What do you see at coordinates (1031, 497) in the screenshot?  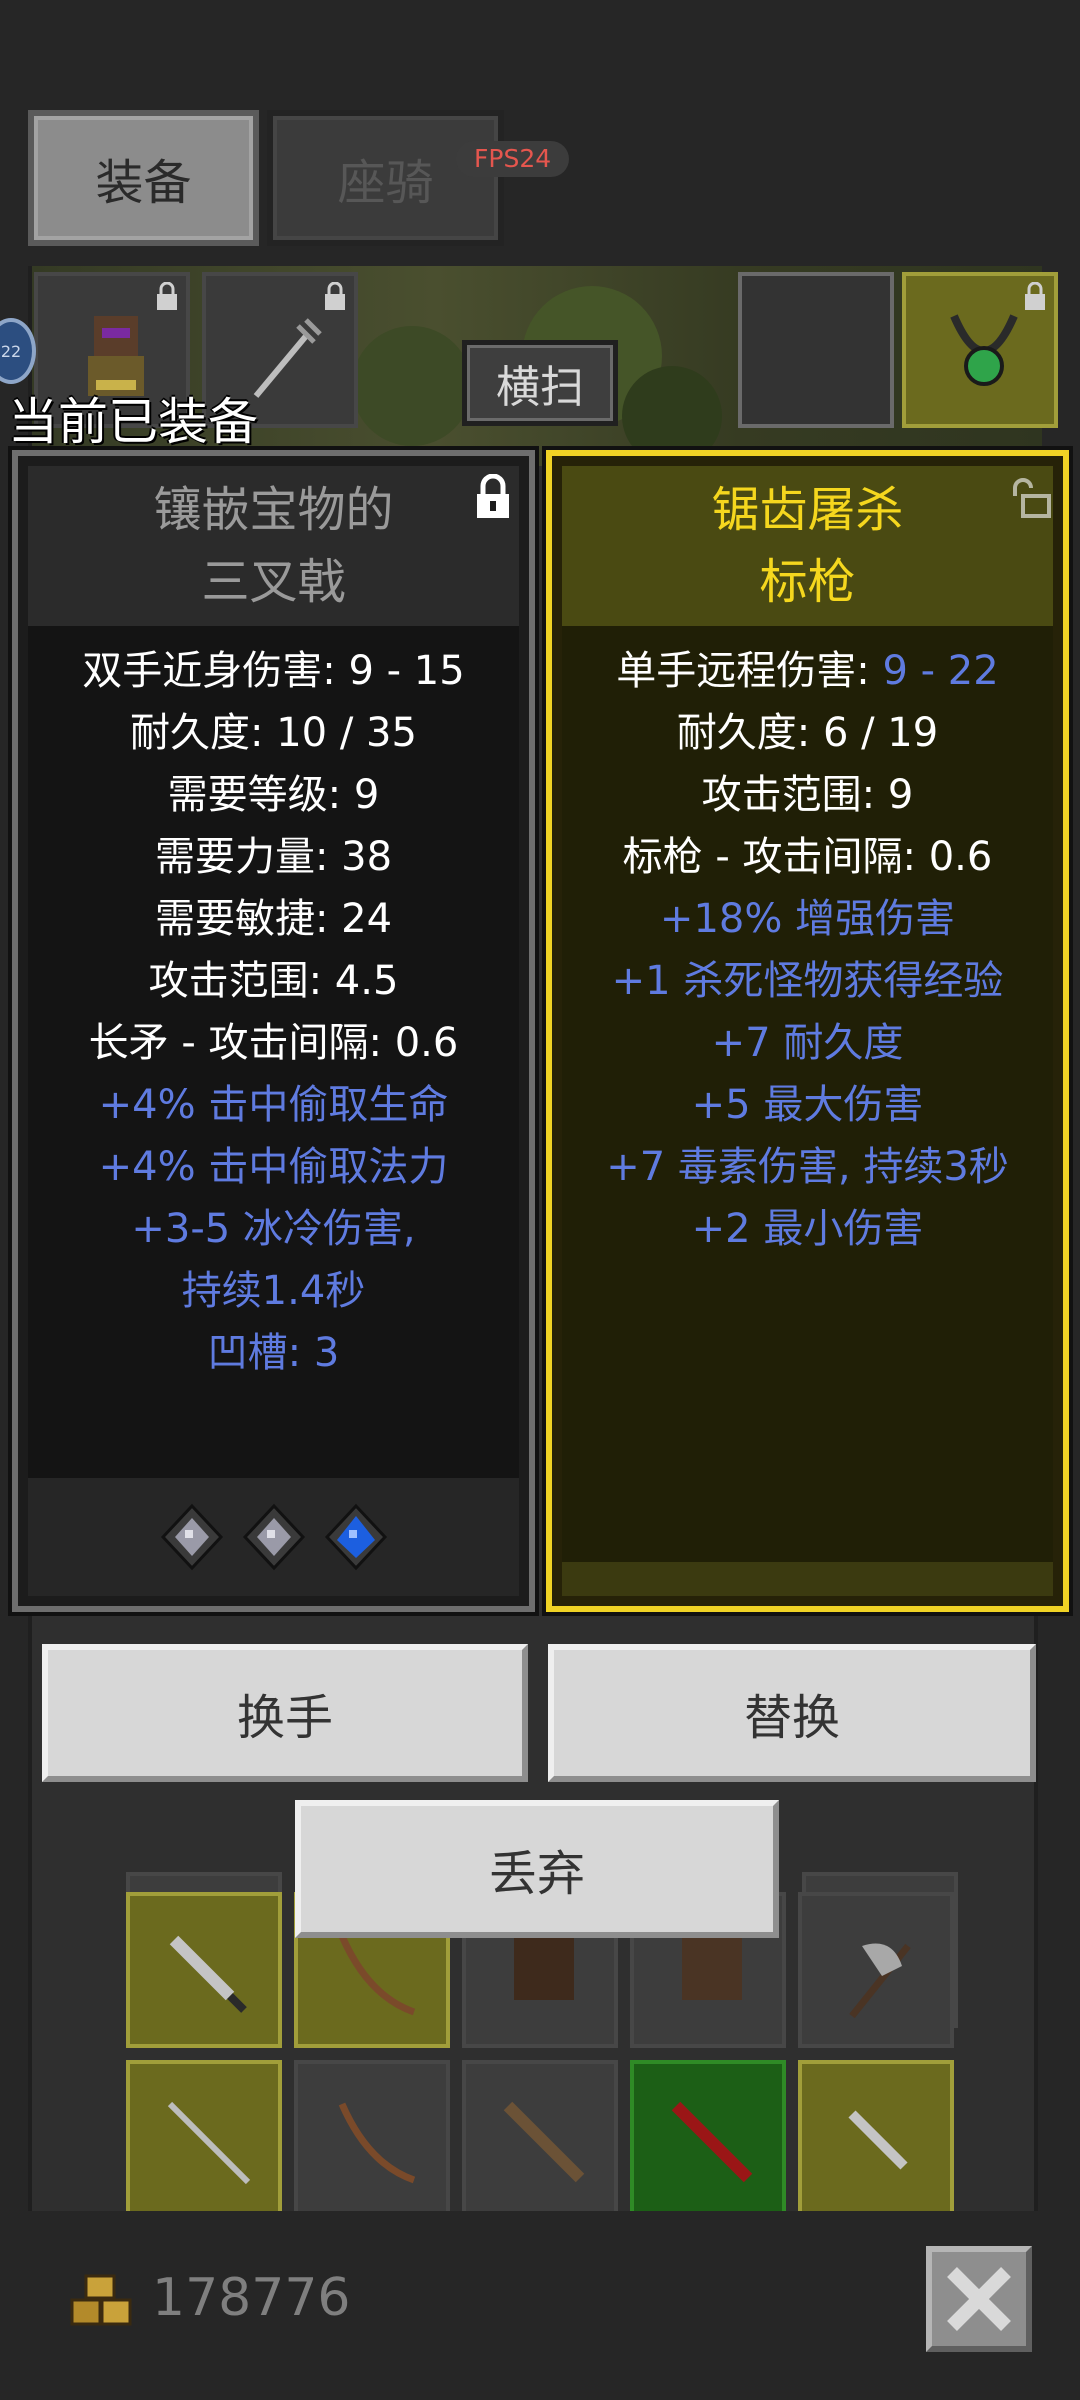 I see `unlock-icon` at bounding box center [1031, 497].